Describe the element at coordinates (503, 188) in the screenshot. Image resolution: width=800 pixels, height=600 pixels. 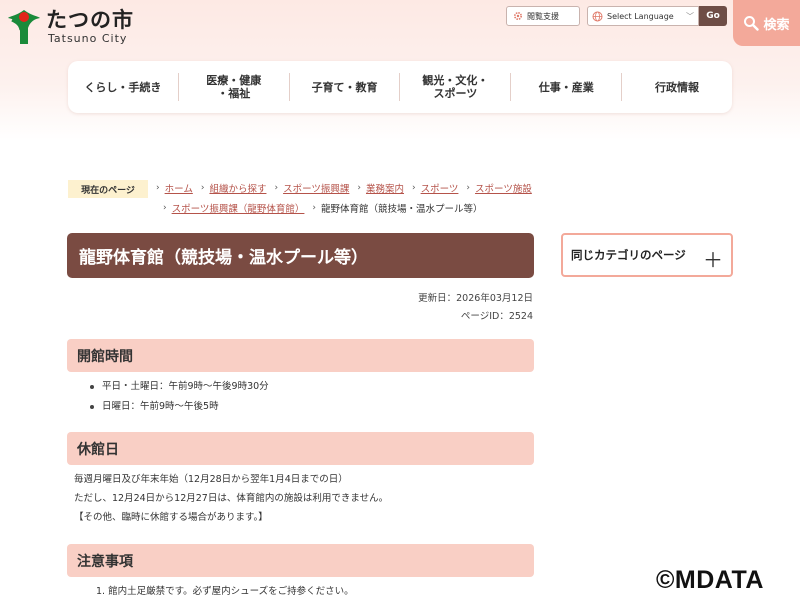
I see `breadcrumb-link-facilities: スポーツ施設` at that location.